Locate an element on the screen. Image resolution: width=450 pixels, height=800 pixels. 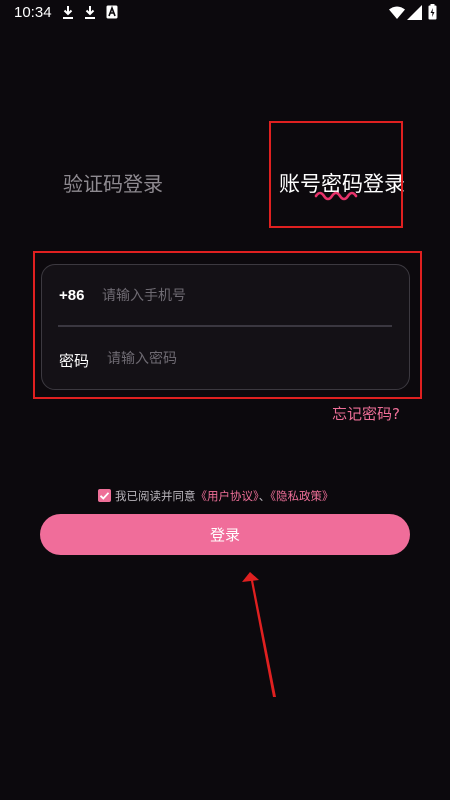
agreement-text: 我已阅读并同意《用户协议》、《隐私政策》 is located at coordinates (224, 496).